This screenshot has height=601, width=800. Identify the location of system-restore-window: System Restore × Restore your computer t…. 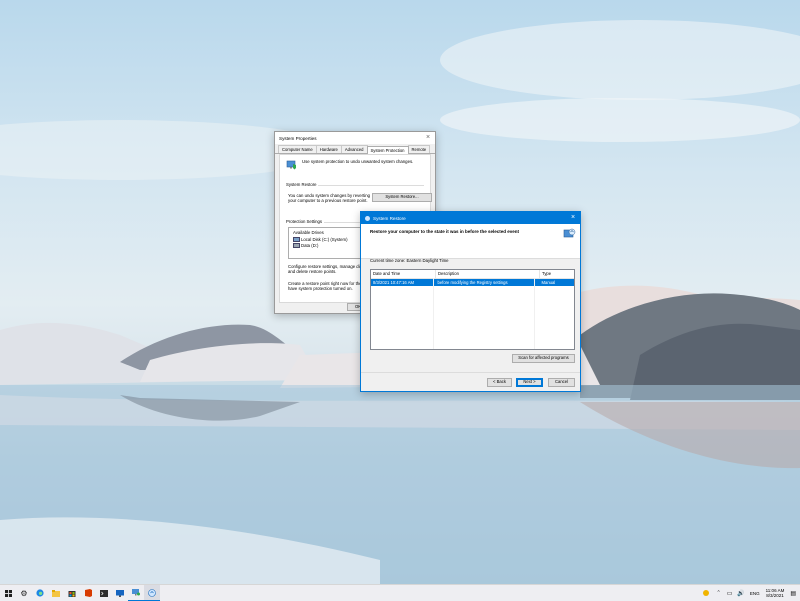
(470, 301).